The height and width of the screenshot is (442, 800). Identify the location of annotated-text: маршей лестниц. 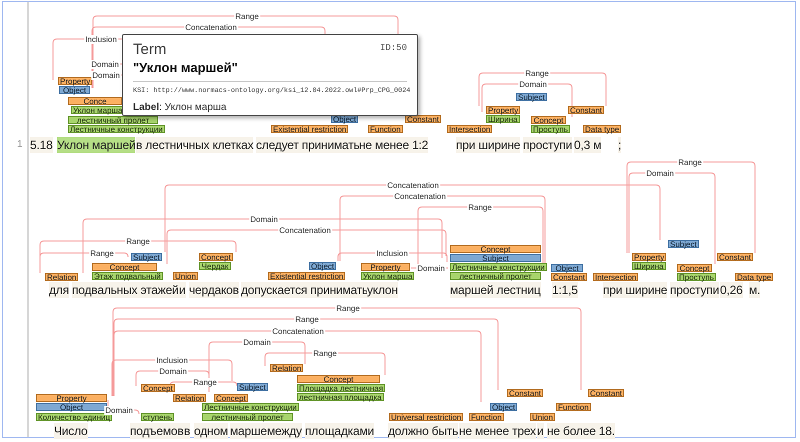
(495, 290).